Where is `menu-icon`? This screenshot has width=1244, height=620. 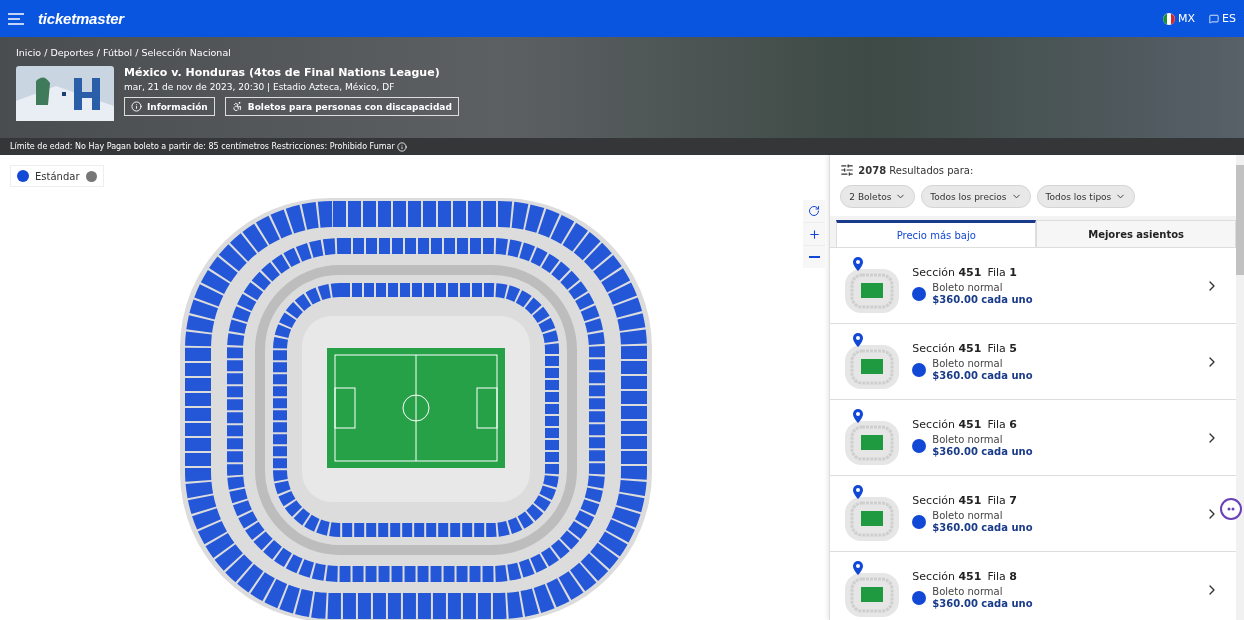 menu-icon is located at coordinates (16, 18).